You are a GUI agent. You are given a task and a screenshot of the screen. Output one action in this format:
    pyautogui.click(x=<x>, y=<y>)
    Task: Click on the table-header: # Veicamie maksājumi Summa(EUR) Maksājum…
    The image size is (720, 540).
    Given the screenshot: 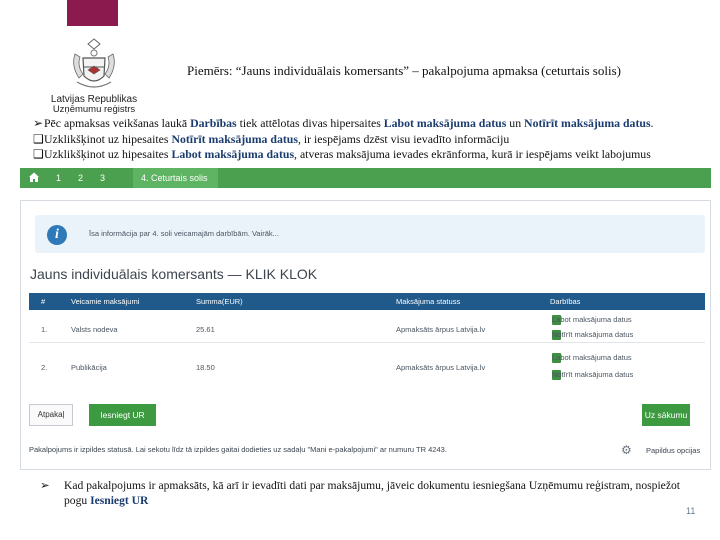 What is the action you would take?
    pyautogui.click(x=367, y=301)
    